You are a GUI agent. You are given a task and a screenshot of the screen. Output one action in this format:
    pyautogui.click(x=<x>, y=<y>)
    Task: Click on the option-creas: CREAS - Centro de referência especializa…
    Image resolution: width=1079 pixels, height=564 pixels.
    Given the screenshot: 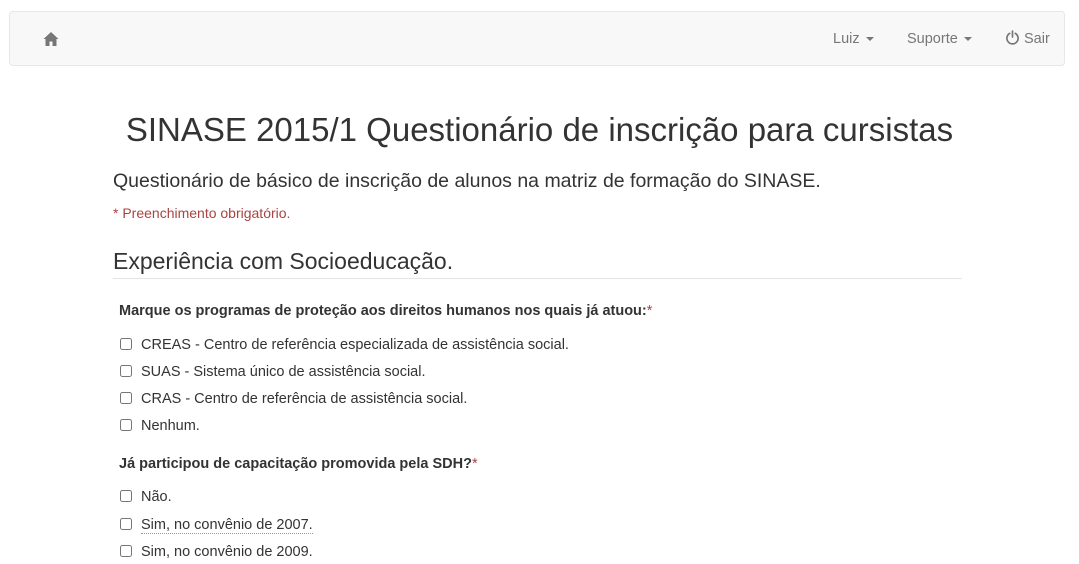 What is the action you would take?
    pyautogui.click(x=344, y=345)
    